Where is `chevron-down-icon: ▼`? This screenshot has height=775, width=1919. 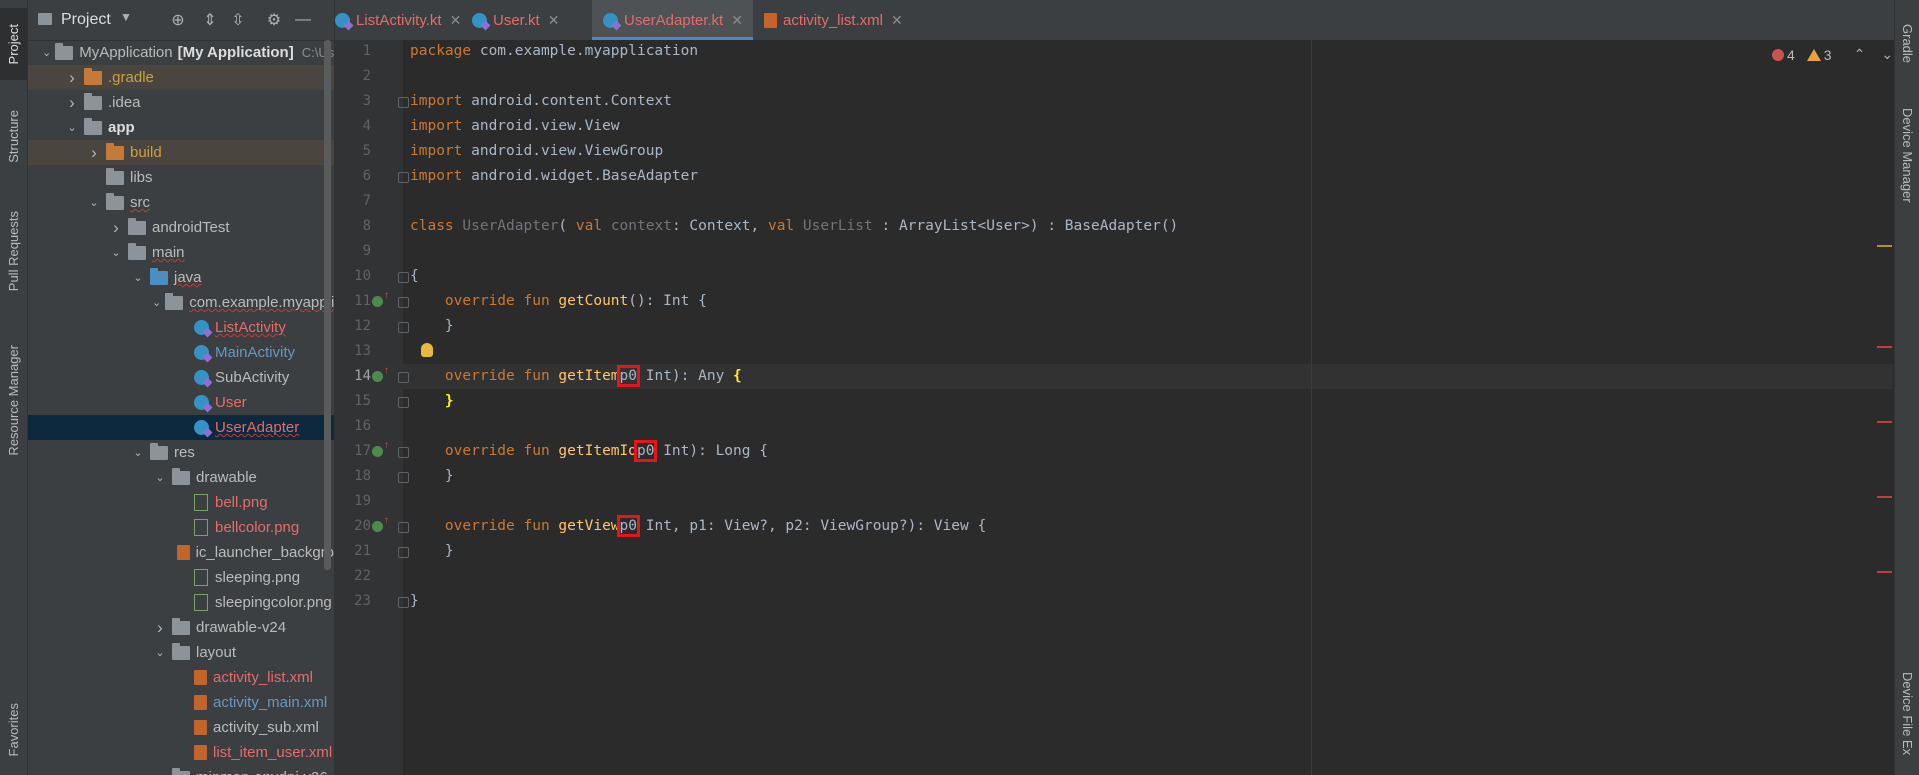
chevron-down-icon: ▼ is located at coordinates (126, 17).